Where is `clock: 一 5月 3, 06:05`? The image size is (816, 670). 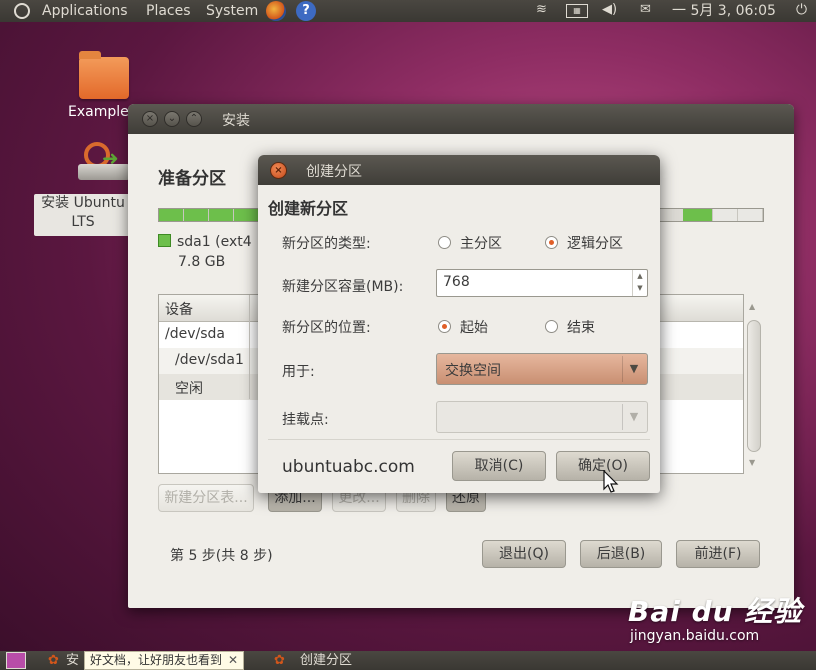 clock: 一 5月 3, 06:05 is located at coordinates (724, 11).